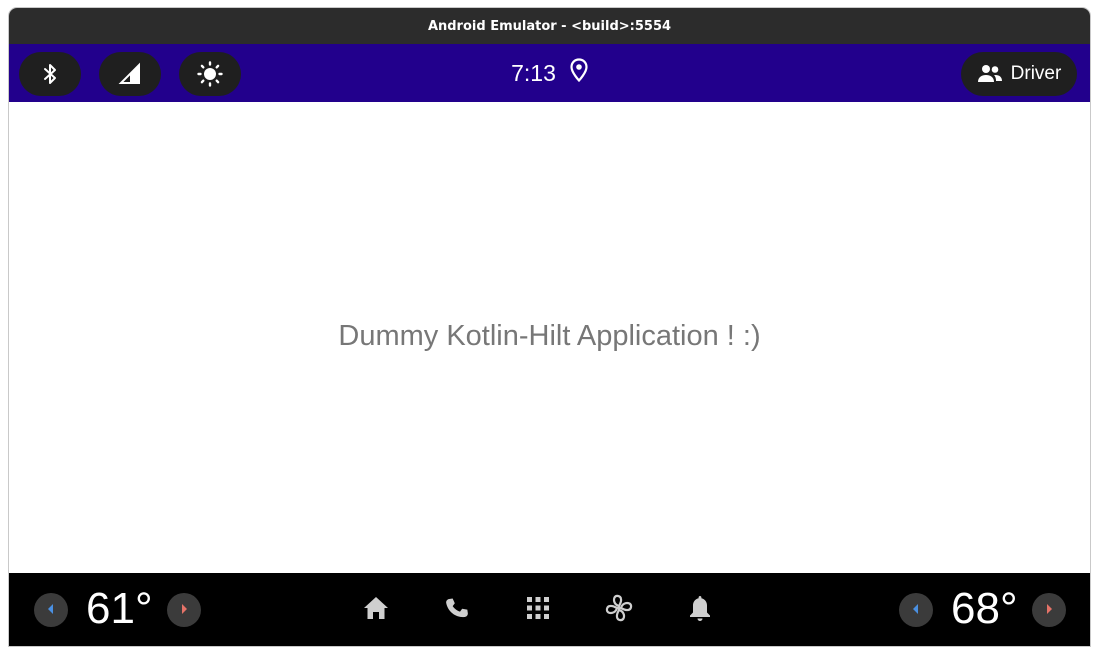  Describe the element at coordinates (579, 73) in the screenshot. I see `location-pin-icon` at that location.